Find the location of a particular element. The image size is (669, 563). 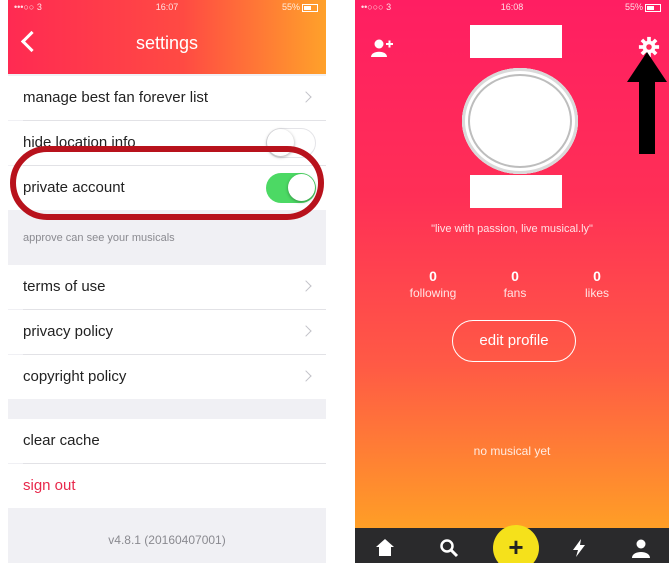

home-icon is located at coordinates (385, 547).